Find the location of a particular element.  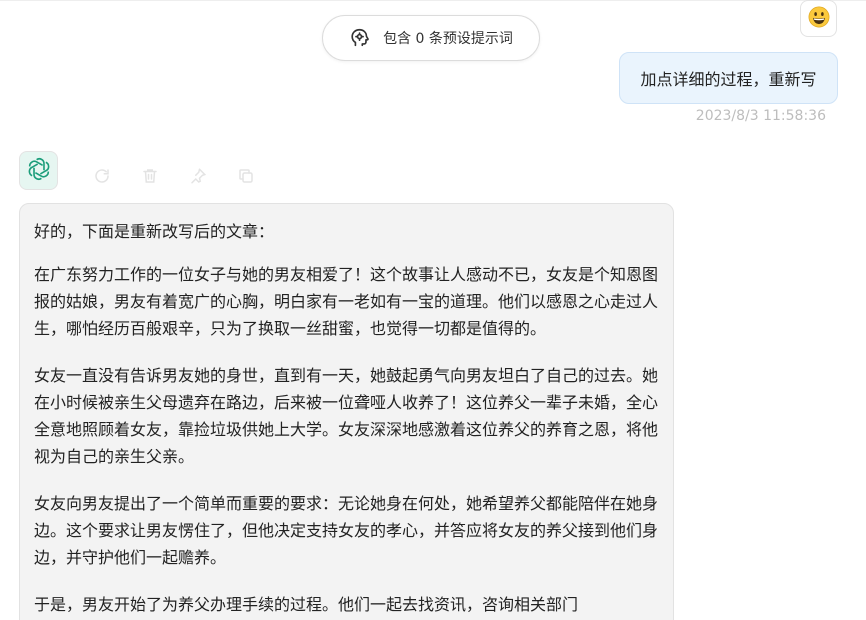

bot-avatar is located at coordinates (38, 170).